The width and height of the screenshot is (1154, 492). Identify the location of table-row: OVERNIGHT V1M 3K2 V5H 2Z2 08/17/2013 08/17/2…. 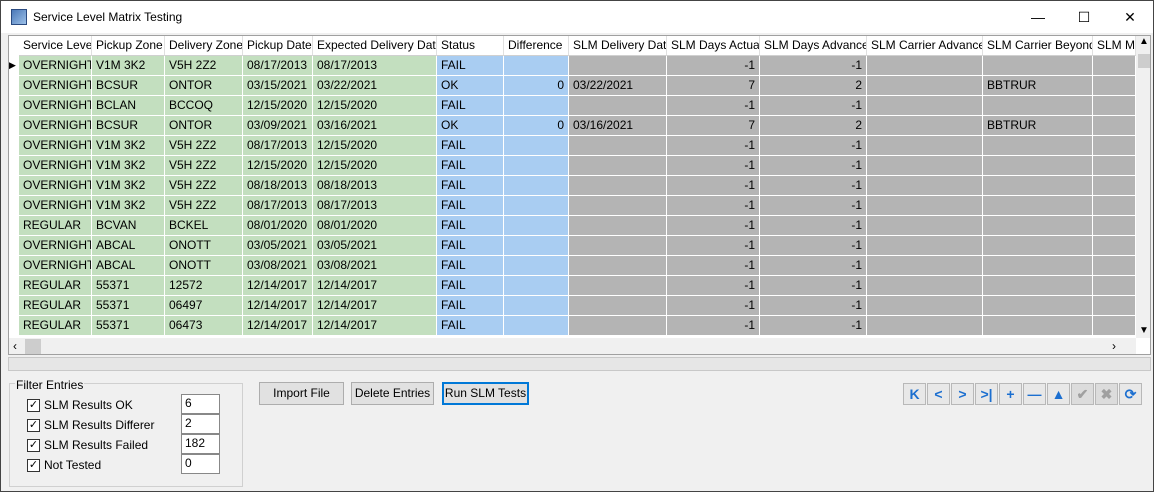
(572, 206).